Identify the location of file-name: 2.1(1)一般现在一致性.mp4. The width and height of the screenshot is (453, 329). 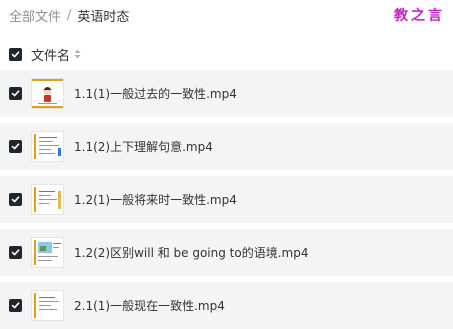
(149, 305).